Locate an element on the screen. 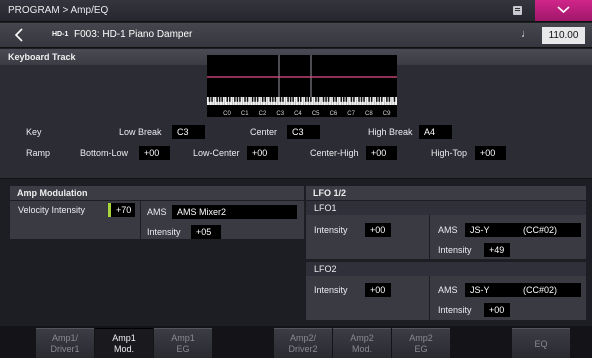 Image resolution: width=592 pixels, height=358 pixels. velocity-box: Velocity Intensity +70 is located at coordinates (75, 220).